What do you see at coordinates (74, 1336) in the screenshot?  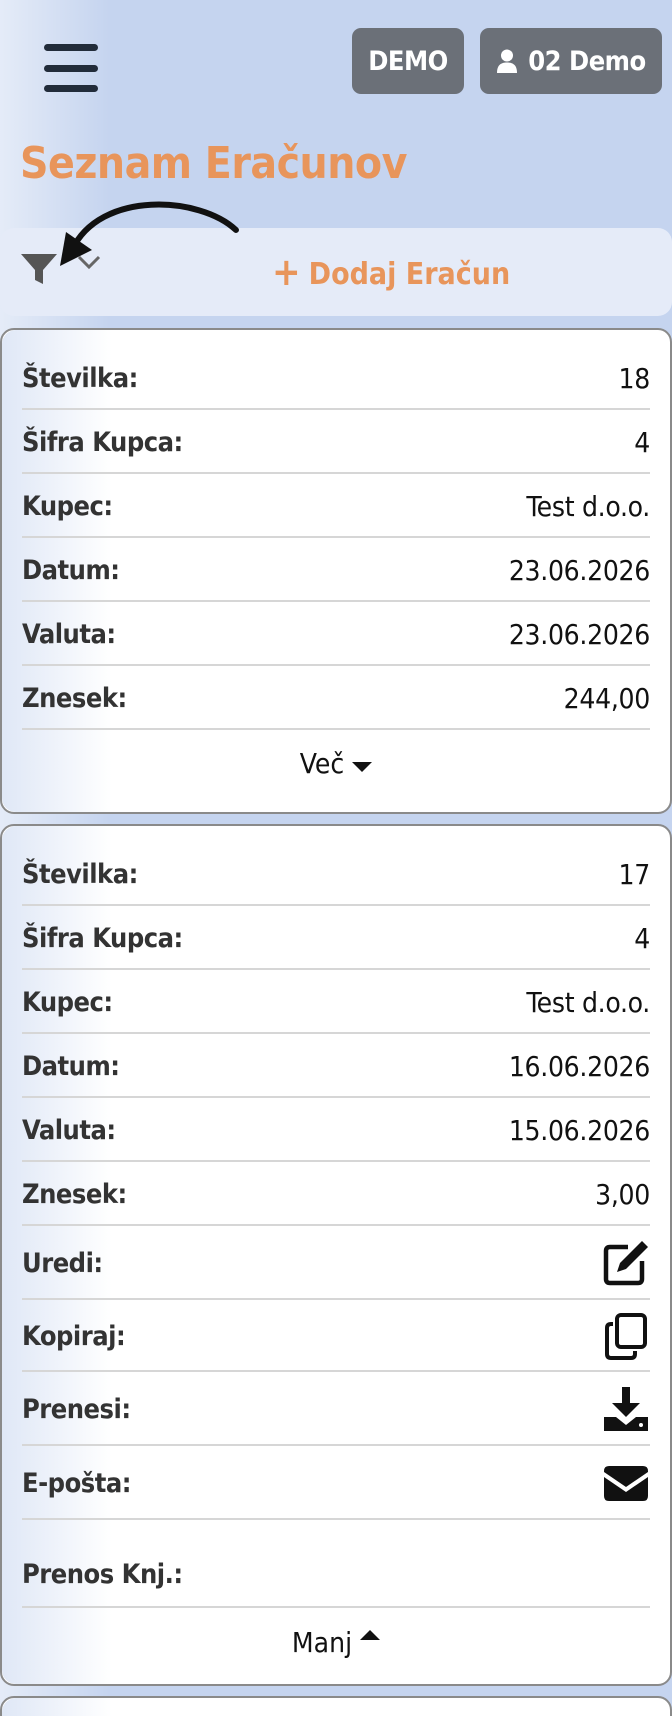 I see `action-label: Kopiraj:` at bounding box center [74, 1336].